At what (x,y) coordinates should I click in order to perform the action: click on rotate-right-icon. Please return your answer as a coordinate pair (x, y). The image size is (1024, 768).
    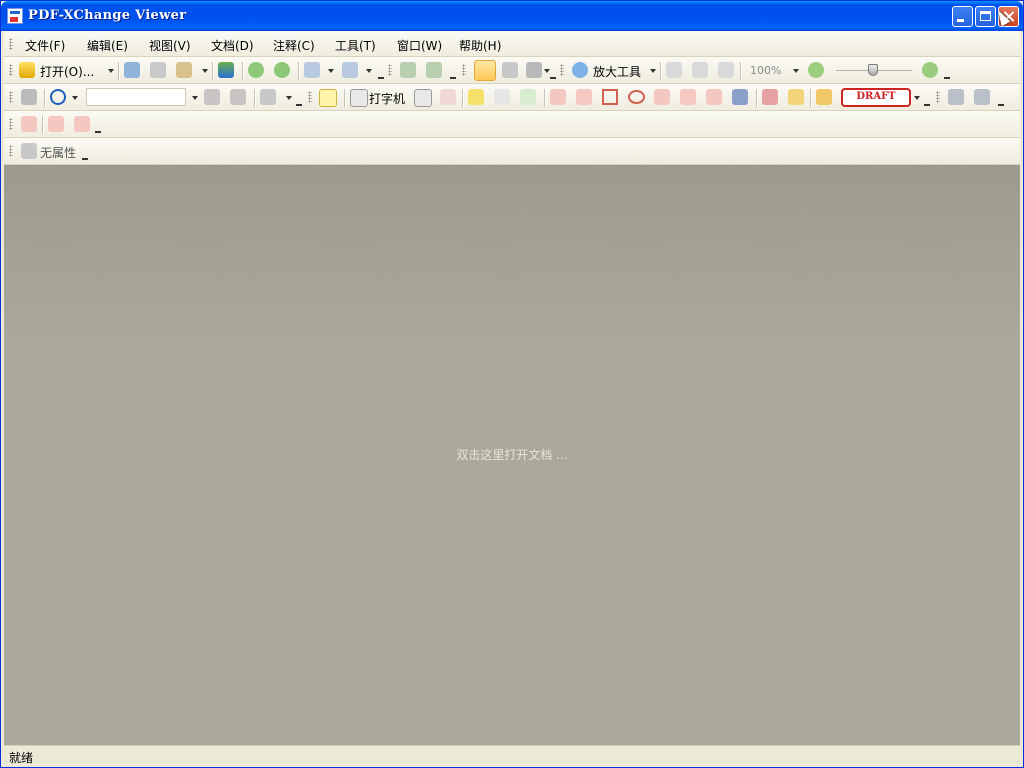
    Looking at the image, I should click on (434, 70).